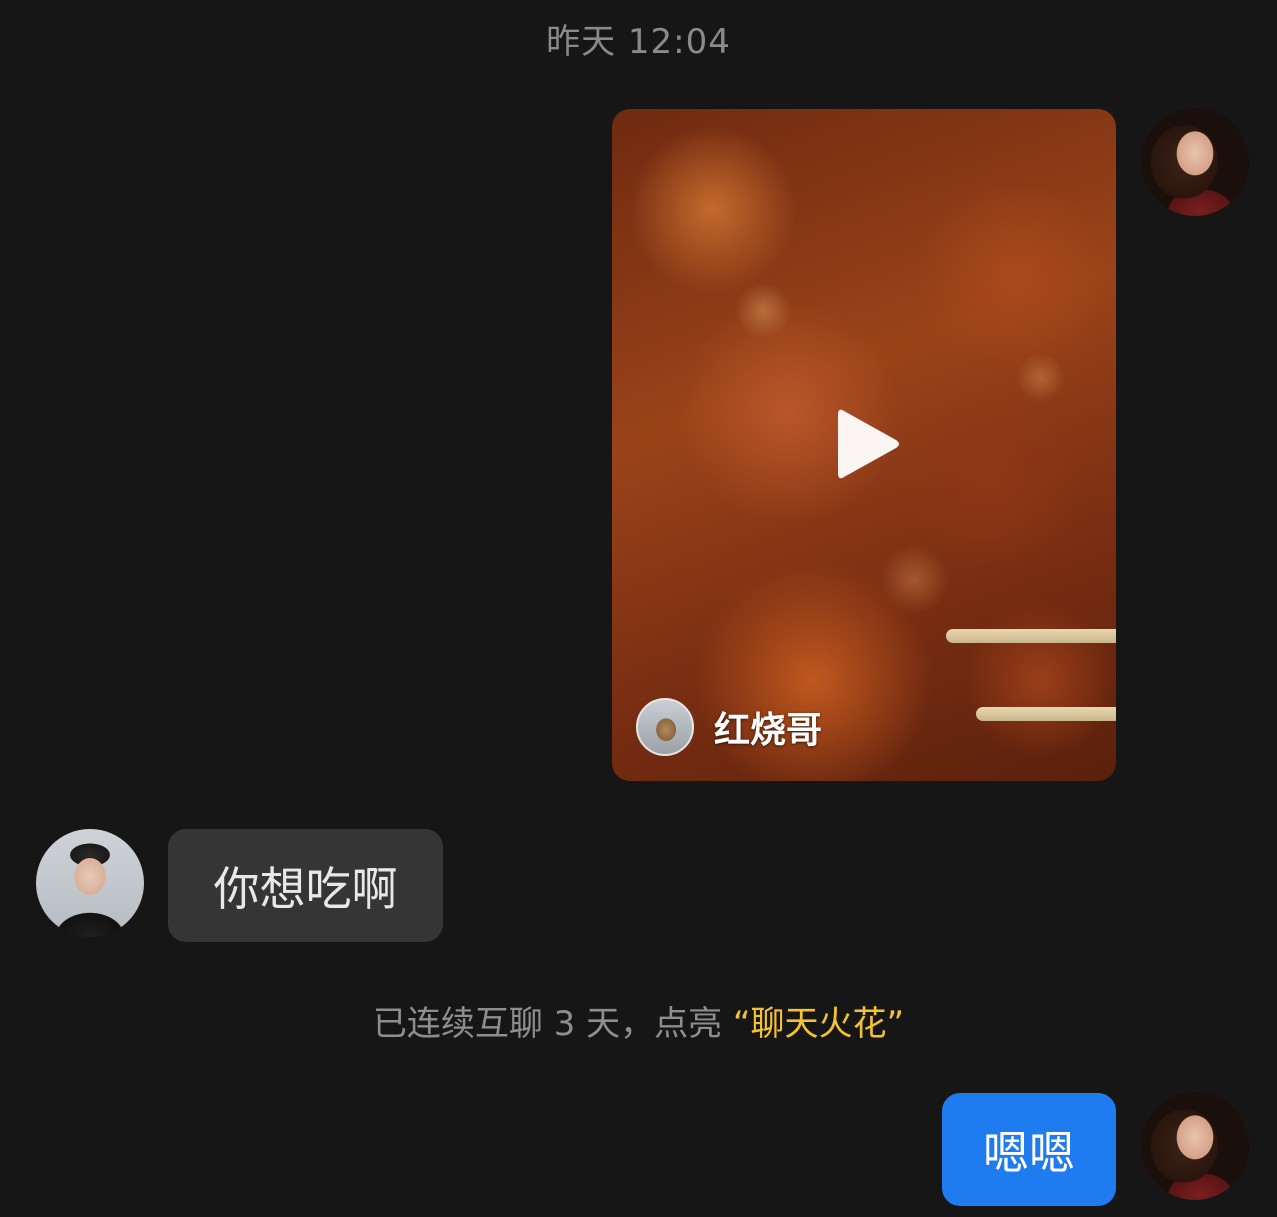 The image size is (1277, 1217). What do you see at coordinates (818, 1024) in the screenshot?
I see `chat-spark-label: “聊天火花”` at bounding box center [818, 1024].